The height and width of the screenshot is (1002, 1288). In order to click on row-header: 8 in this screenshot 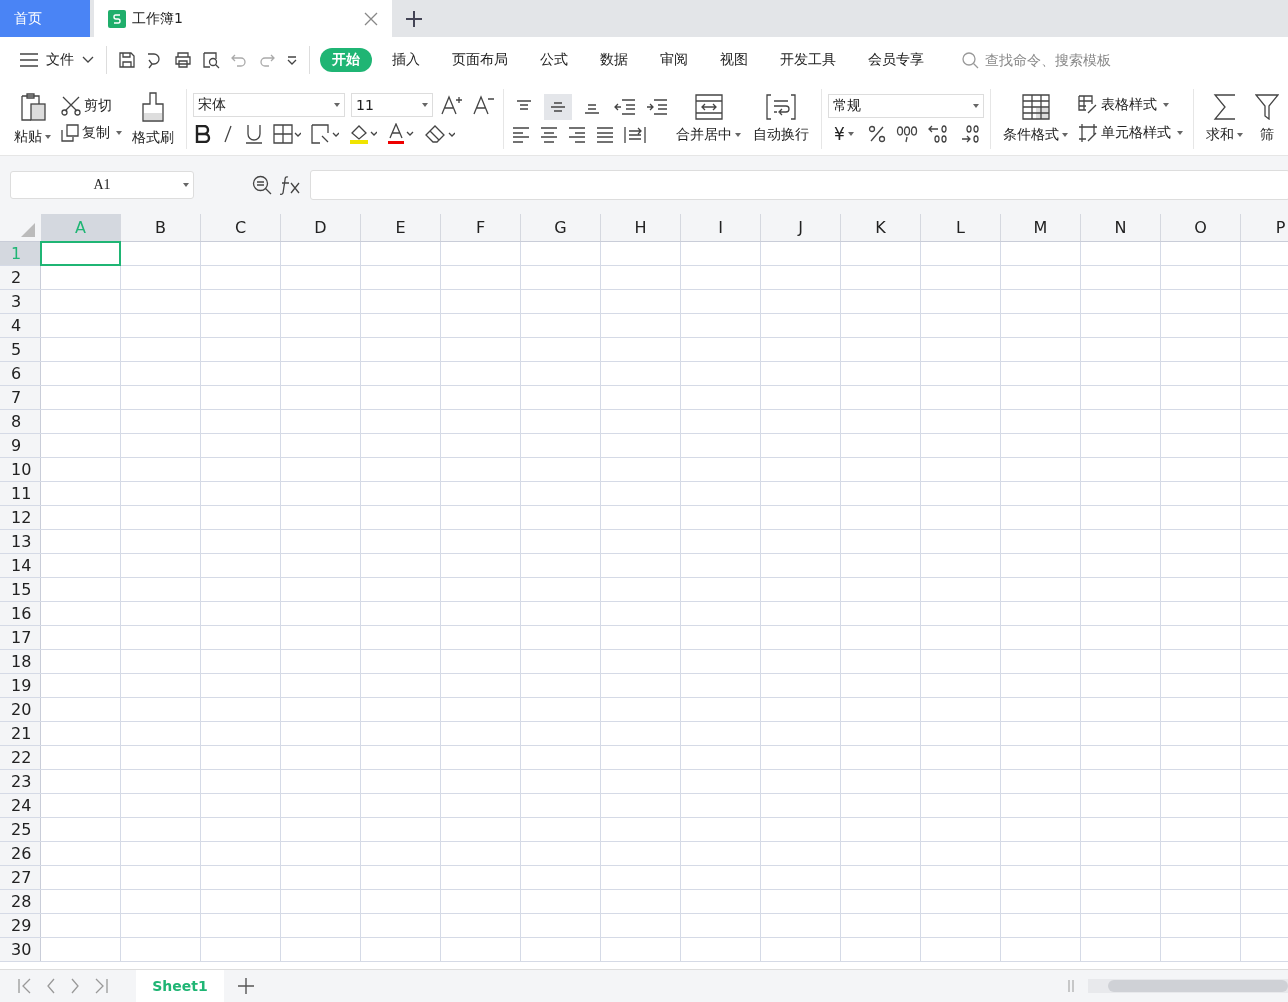, I will do `click(20, 421)`.